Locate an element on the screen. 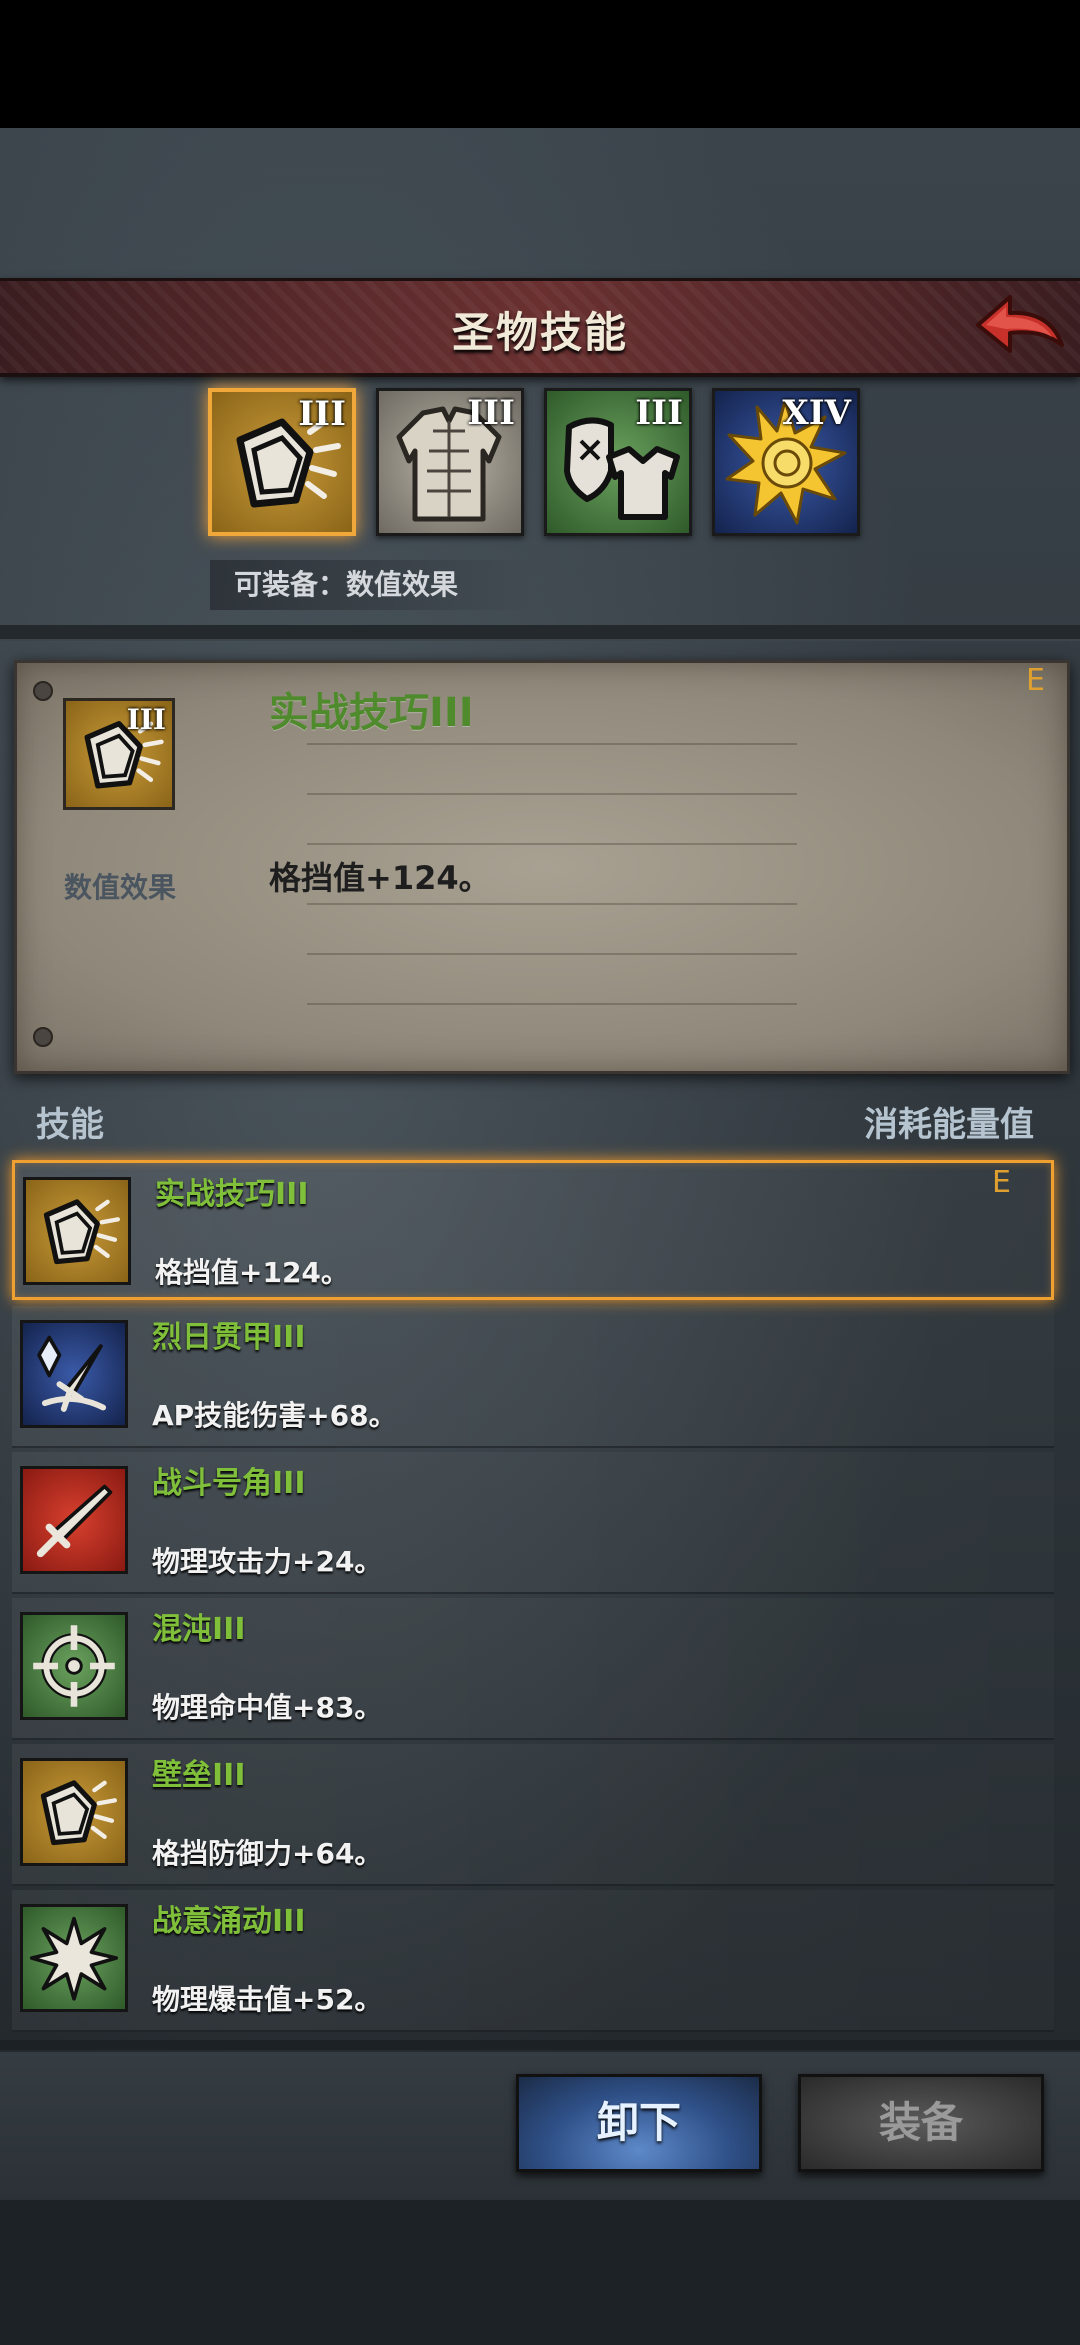 The width and height of the screenshot is (1080, 2345). skill-name: 战斗号角III is located at coordinates (229, 1483).